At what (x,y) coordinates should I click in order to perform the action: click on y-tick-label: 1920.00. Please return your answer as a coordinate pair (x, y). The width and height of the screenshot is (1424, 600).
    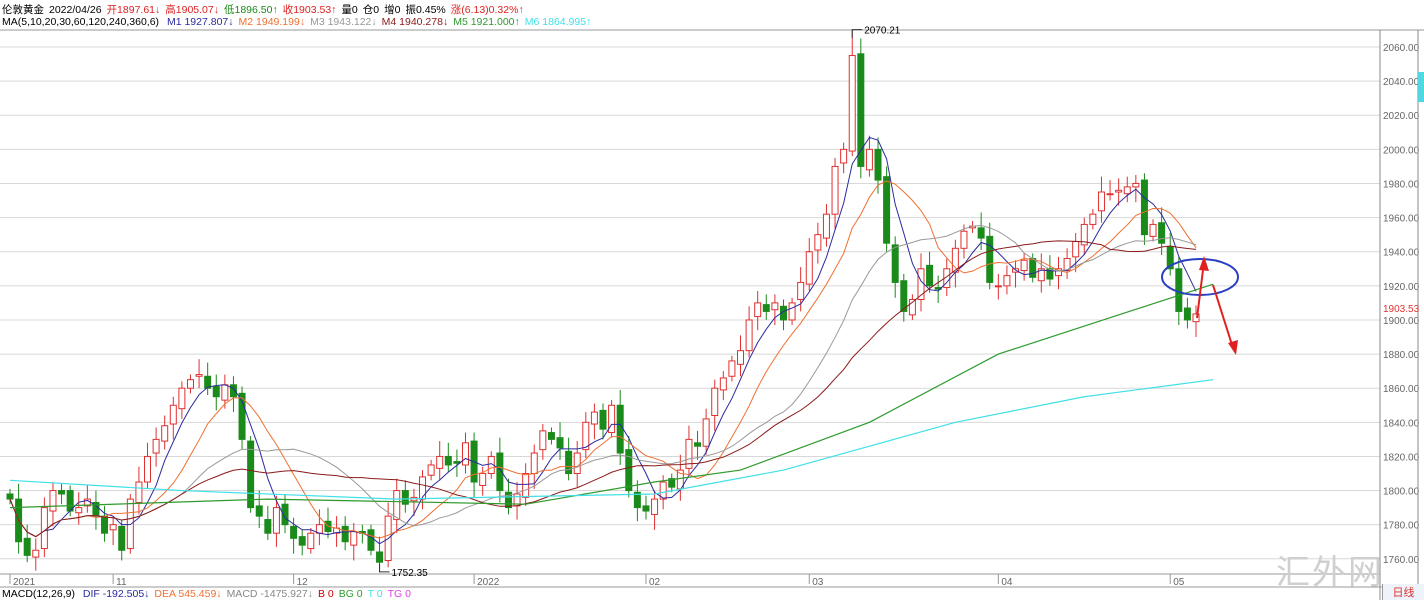
    Looking at the image, I should click on (1401, 287).